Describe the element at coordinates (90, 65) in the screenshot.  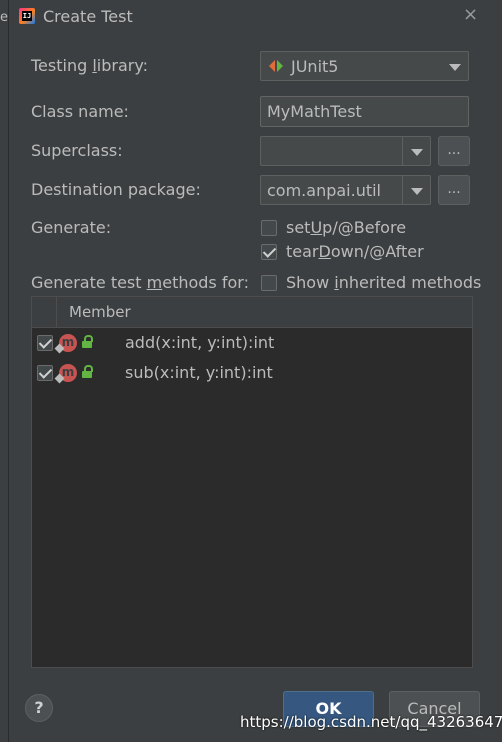
I see `testing-library-label: Testing library:` at that location.